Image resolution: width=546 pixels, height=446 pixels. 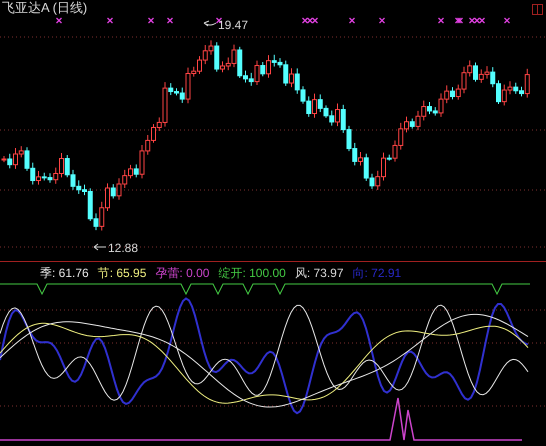 I want to click on indicator-value: 季: 61.76, so click(x=64, y=272).